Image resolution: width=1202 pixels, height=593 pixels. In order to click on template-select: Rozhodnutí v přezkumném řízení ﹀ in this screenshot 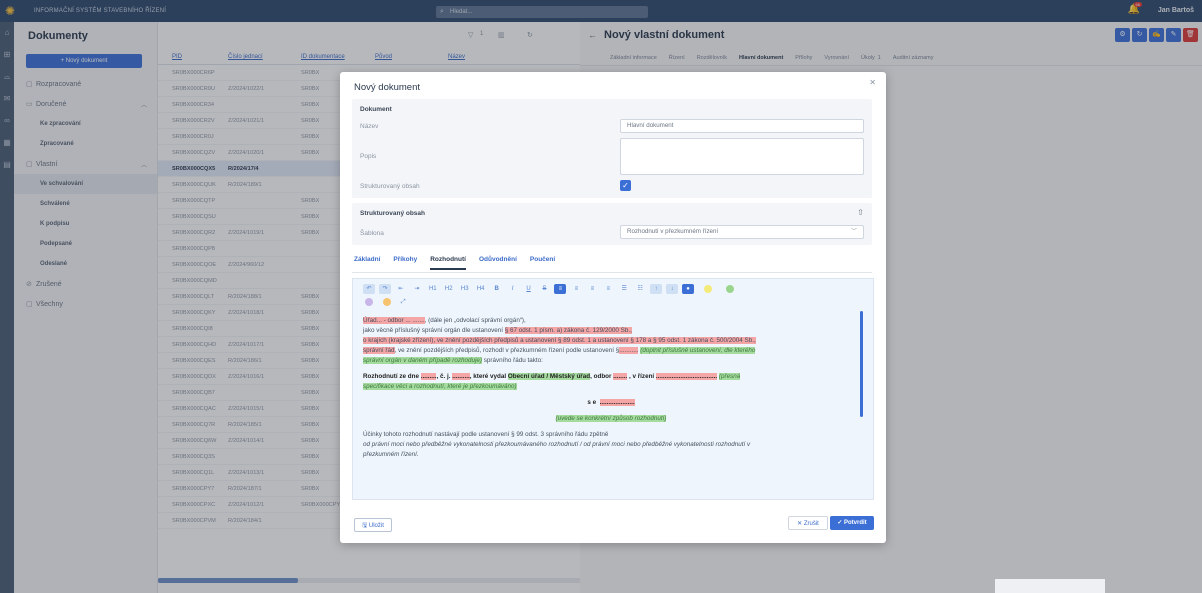, I will do `click(742, 232)`.